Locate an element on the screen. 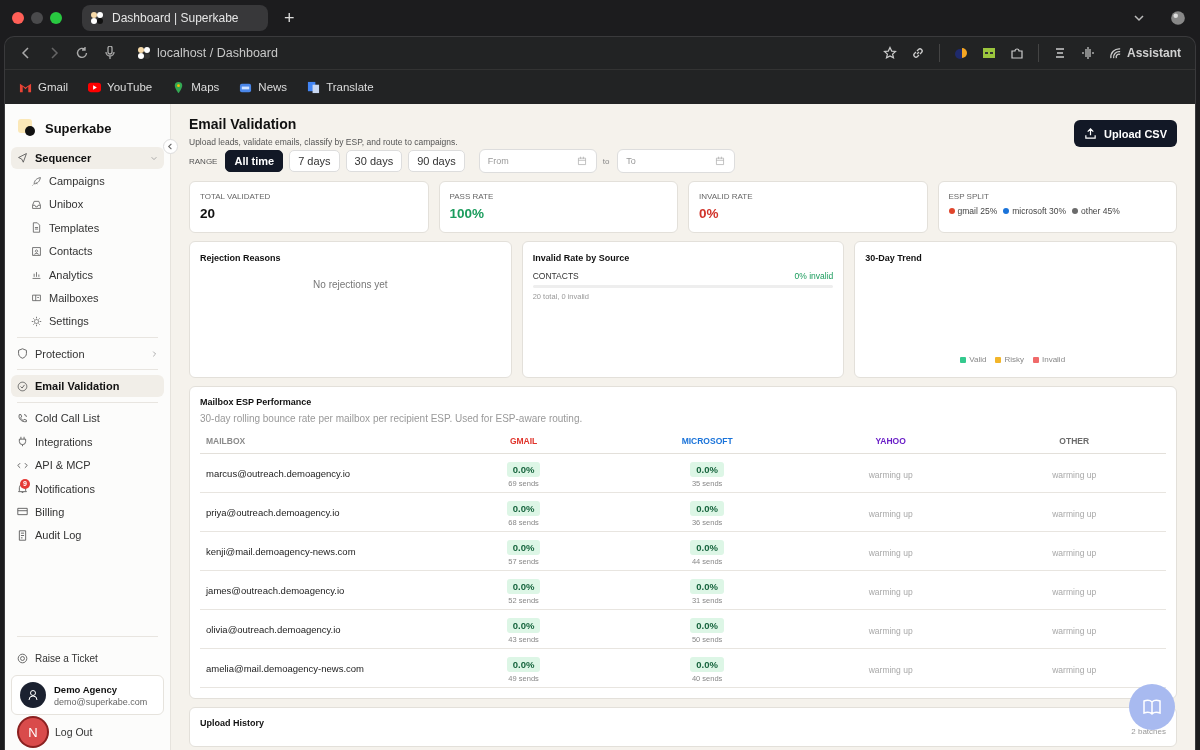 The image size is (1200, 750). nav-item: Analytics is located at coordinates (87, 274).